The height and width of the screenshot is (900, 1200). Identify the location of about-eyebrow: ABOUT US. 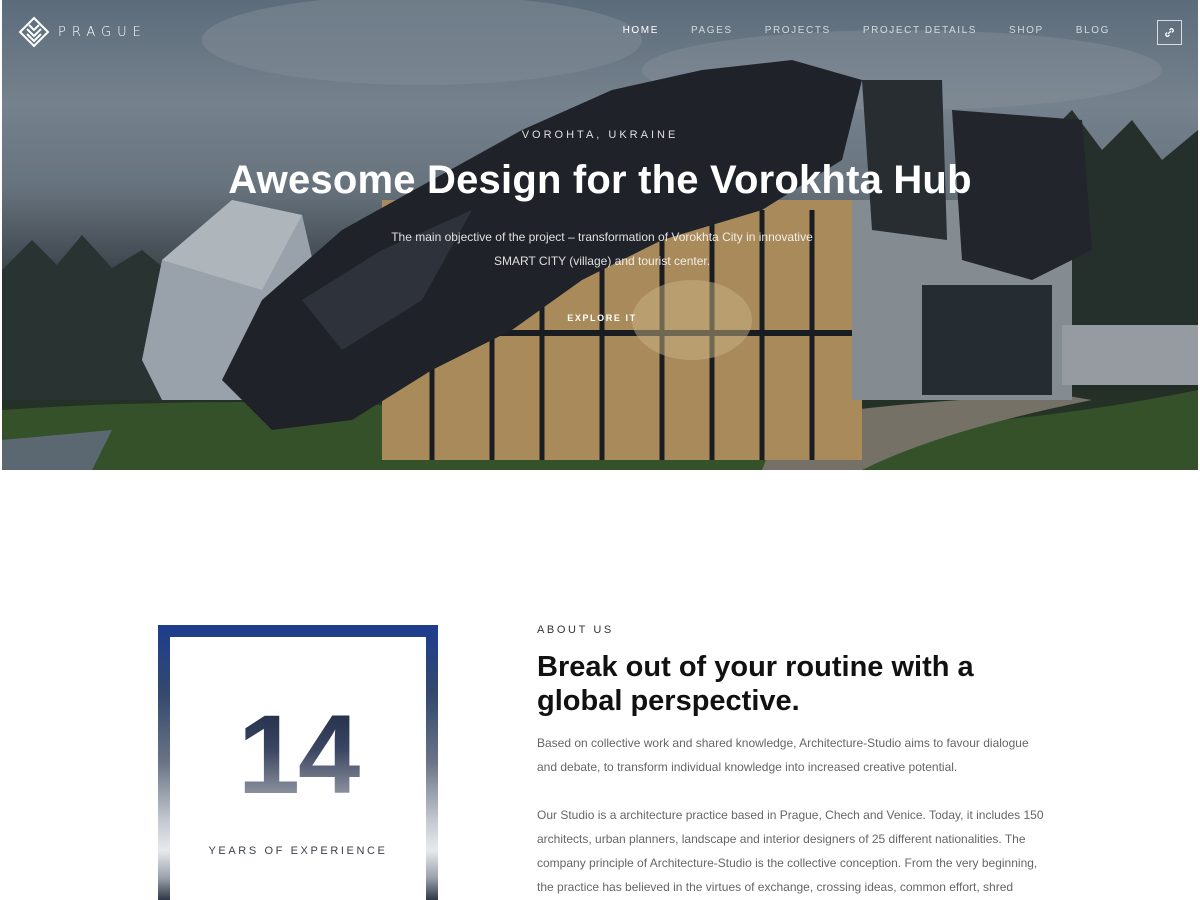
(575, 630).